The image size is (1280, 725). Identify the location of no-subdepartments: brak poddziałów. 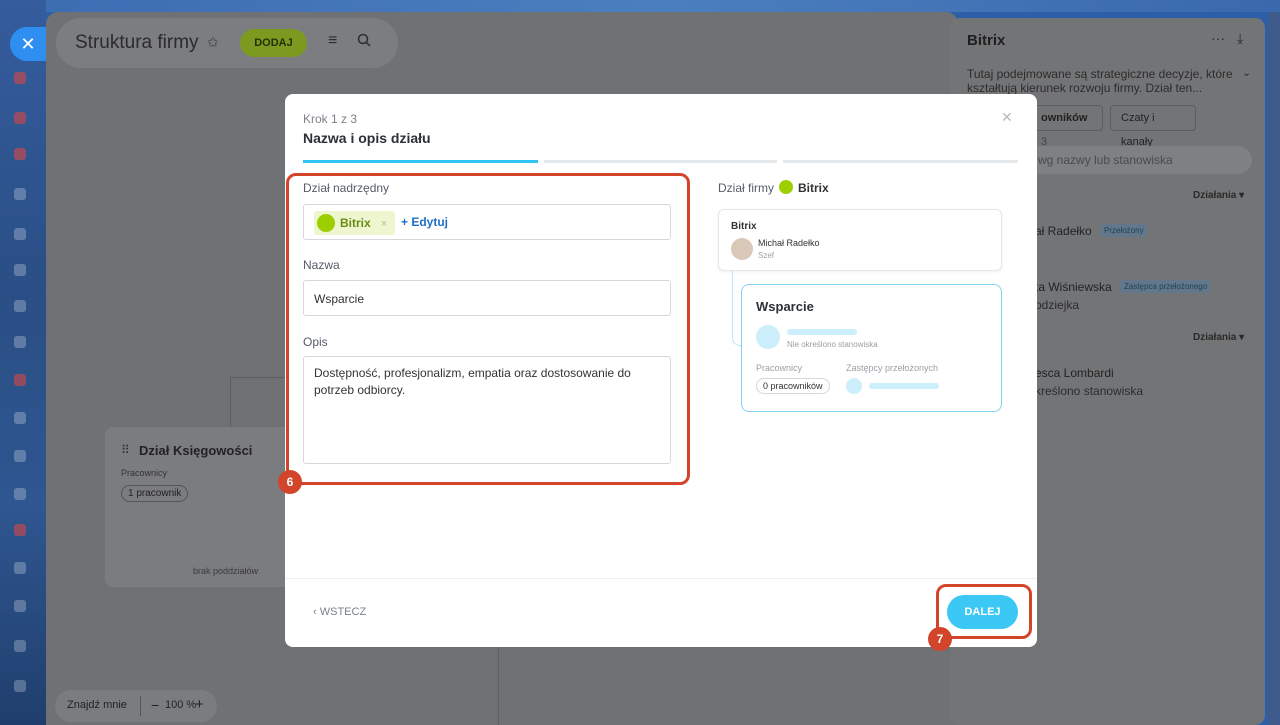
(226, 571).